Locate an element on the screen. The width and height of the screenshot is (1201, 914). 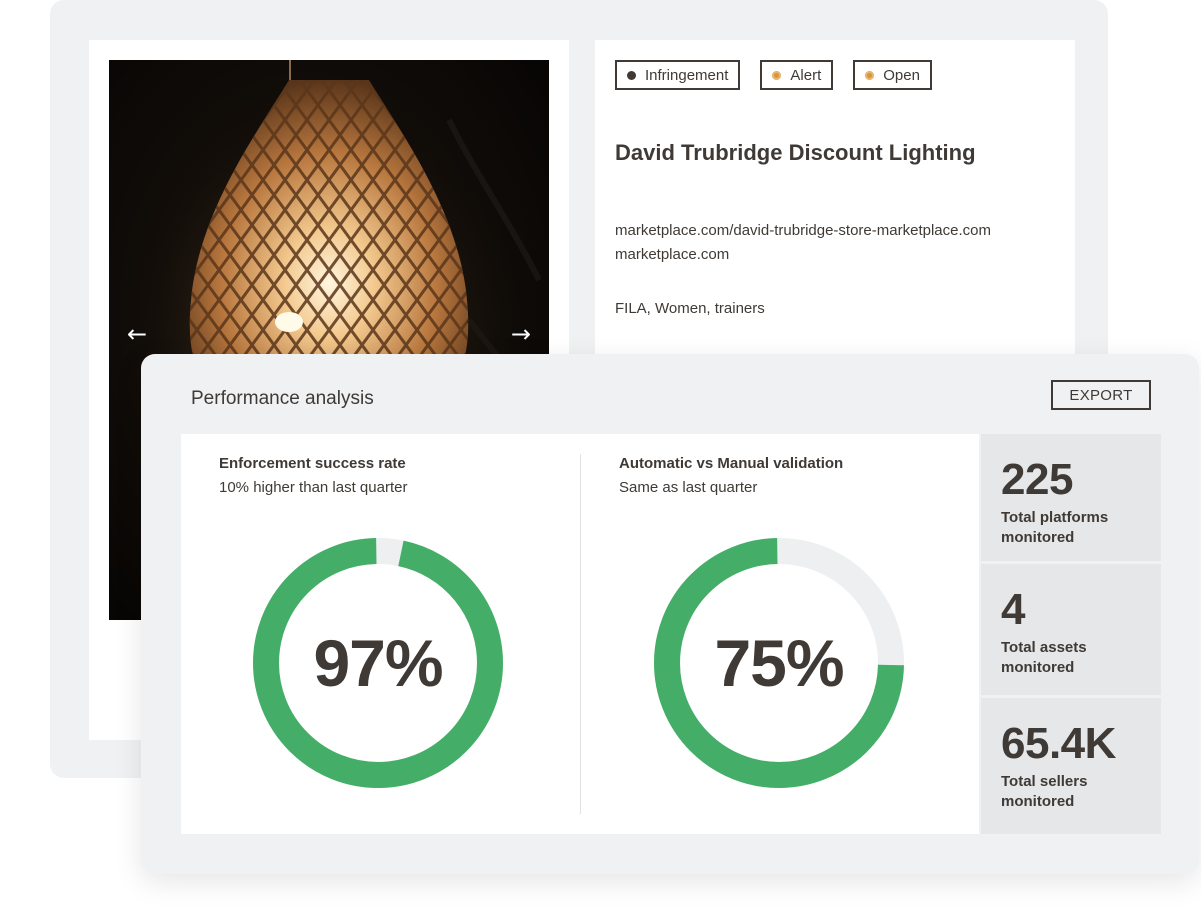
tag-alert: Alert is located at coordinates (797, 75).